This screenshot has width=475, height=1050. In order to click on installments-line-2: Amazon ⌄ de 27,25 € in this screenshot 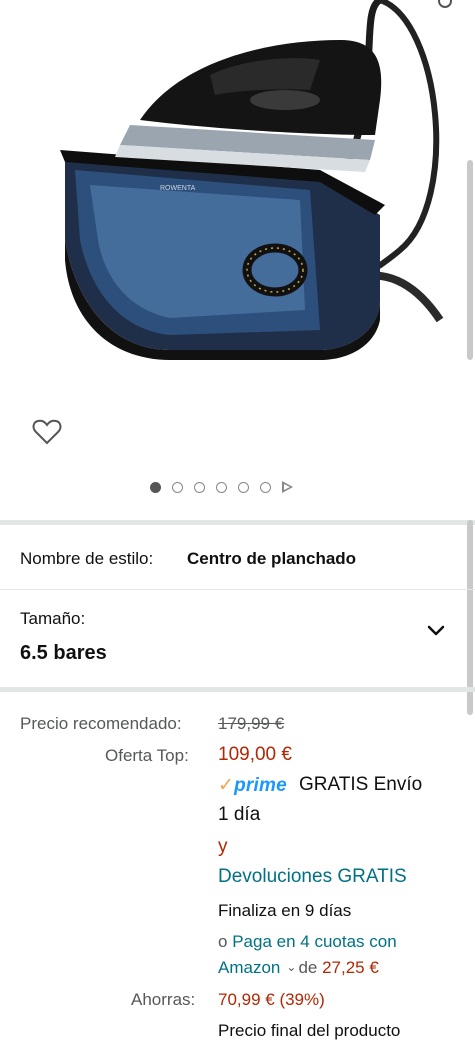, I will do `click(298, 968)`.